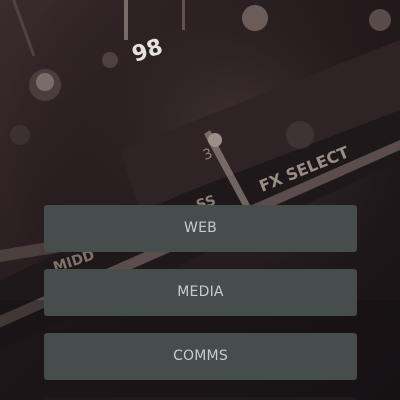 The image size is (400, 400). What do you see at coordinates (200, 292) in the screenshot?
I see `media-button: MEDIA` at bounding box center [200, 292].